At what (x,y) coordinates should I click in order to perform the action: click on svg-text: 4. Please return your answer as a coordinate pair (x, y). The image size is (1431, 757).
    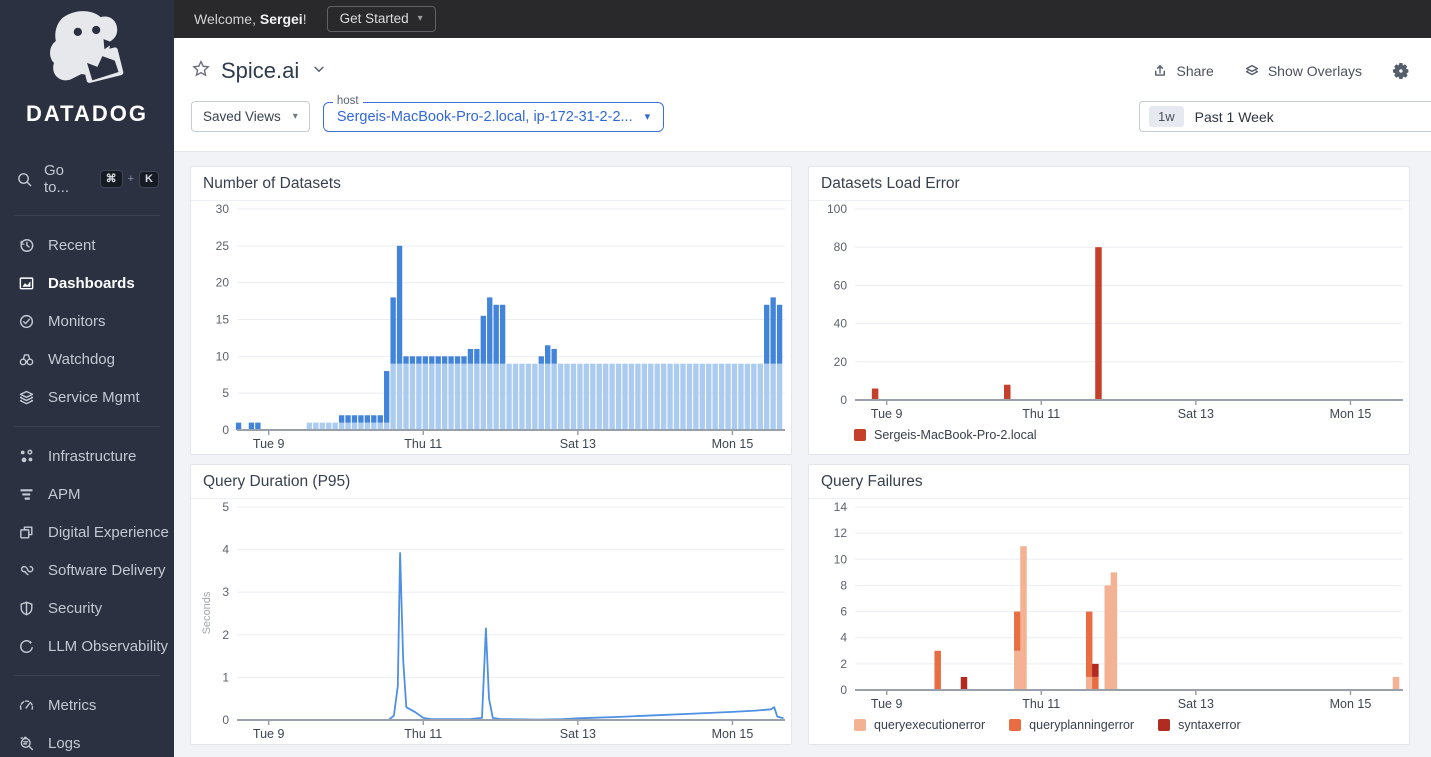
    Looking at the image, I should click on (843, 638).